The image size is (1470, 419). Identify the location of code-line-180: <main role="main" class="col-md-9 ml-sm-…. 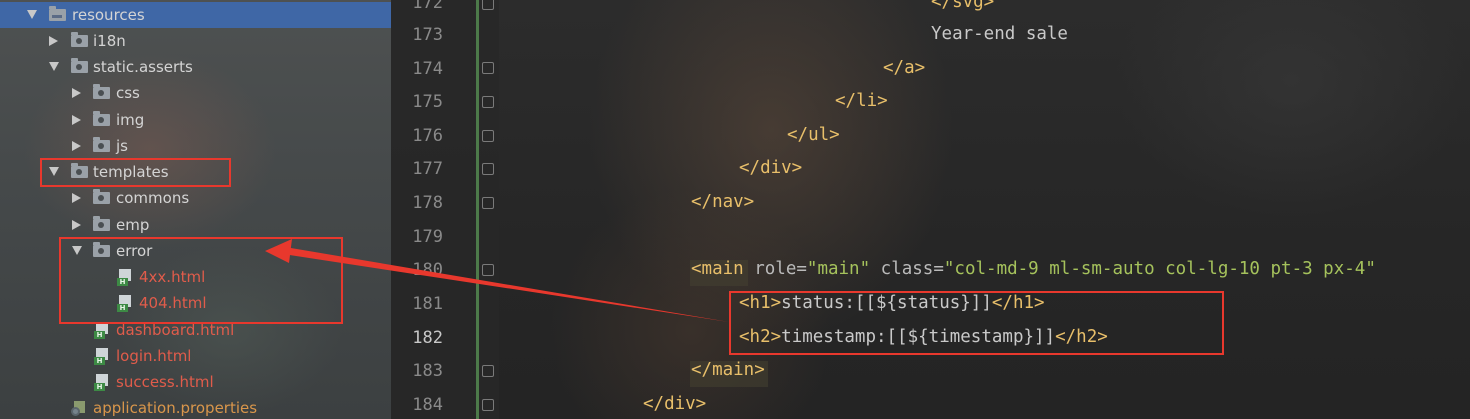
(1033, 269).